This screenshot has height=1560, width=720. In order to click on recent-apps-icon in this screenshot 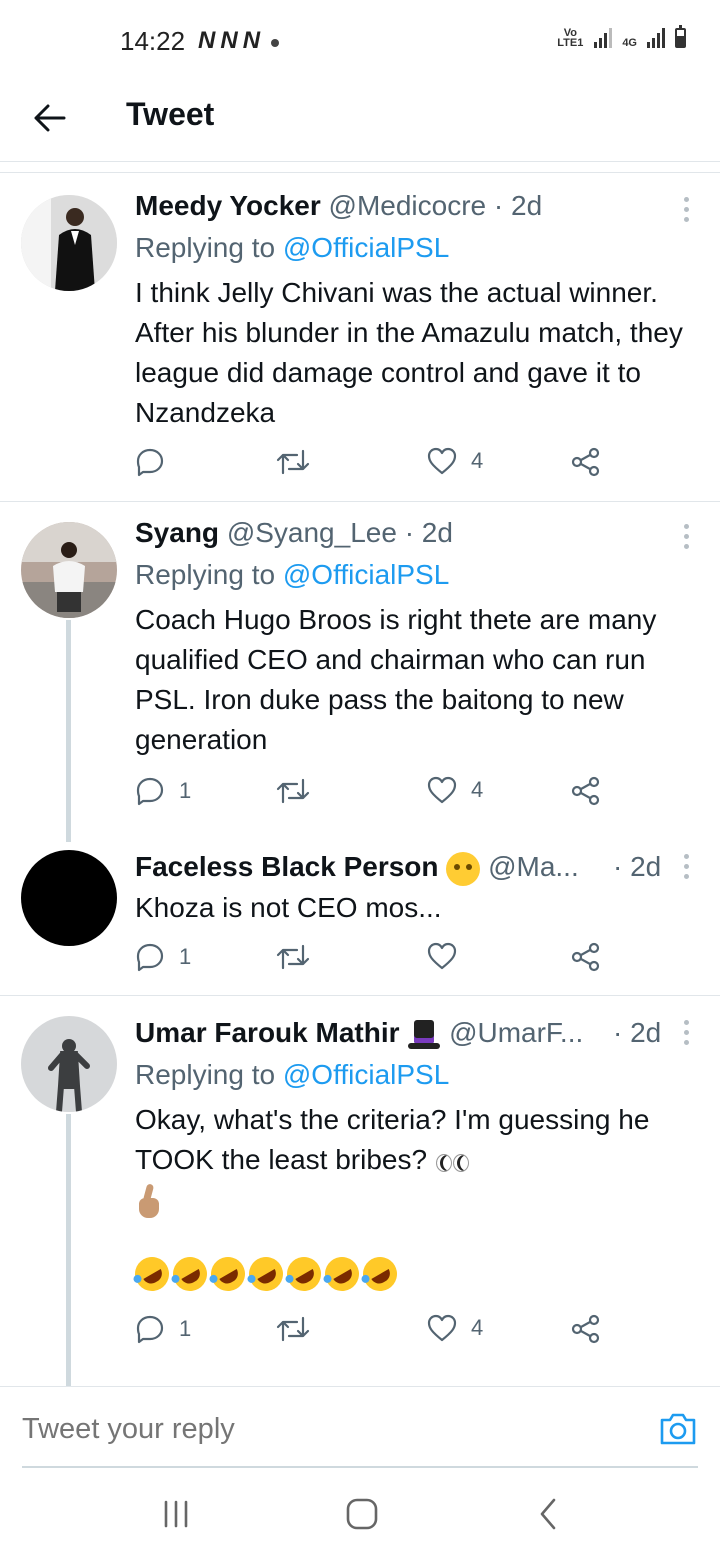, I will do `click(176, 1514)`.